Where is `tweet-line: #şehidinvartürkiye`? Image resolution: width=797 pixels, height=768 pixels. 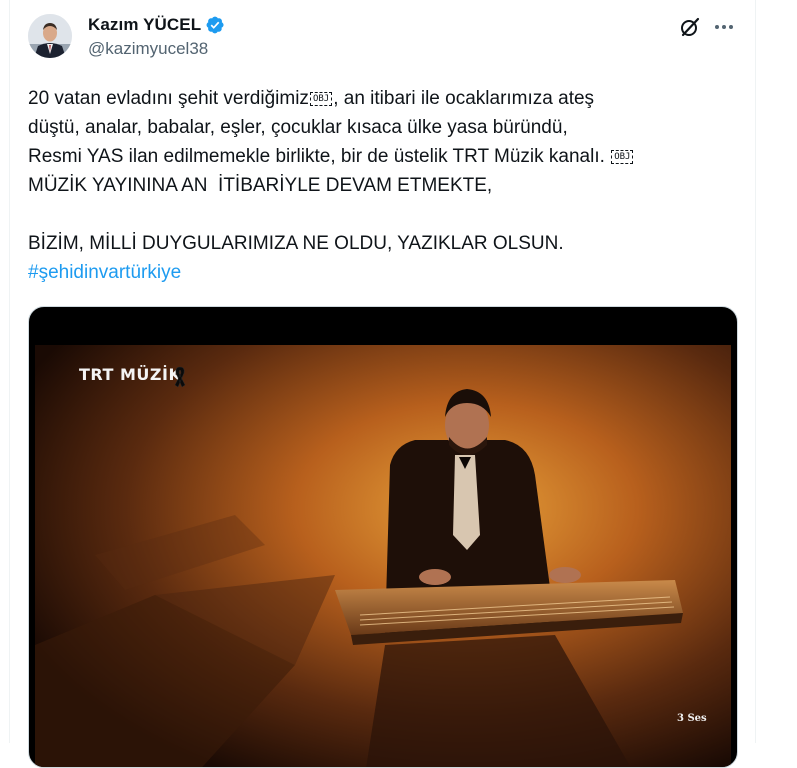 tweet-line: #şehidinvartürkiye is located at coordinates (384, 272).